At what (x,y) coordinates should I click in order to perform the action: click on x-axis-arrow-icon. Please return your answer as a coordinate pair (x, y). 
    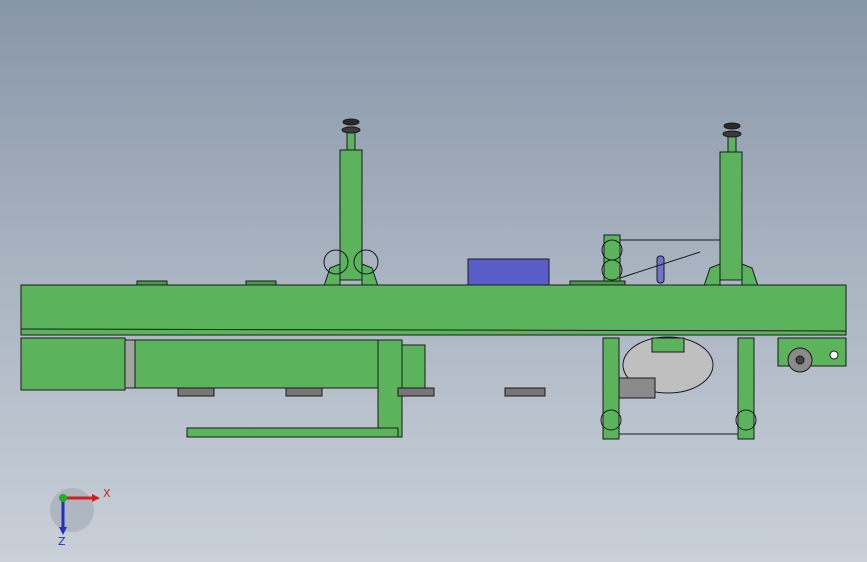
    Looking at the image, I should click on (96, 498).